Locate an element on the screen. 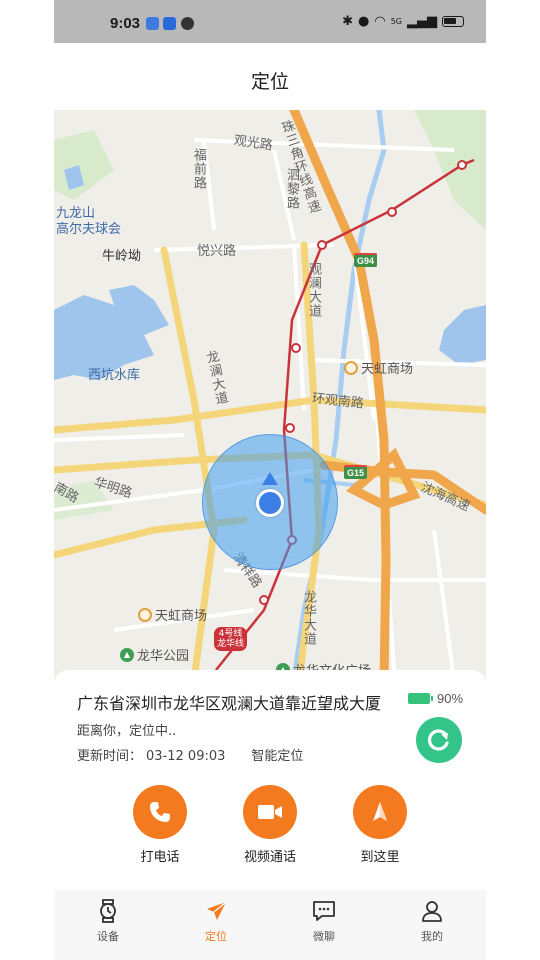 The height and width of the screenshot is (960, 540). tab-location: 定位 is located at coordinates (216, 921).